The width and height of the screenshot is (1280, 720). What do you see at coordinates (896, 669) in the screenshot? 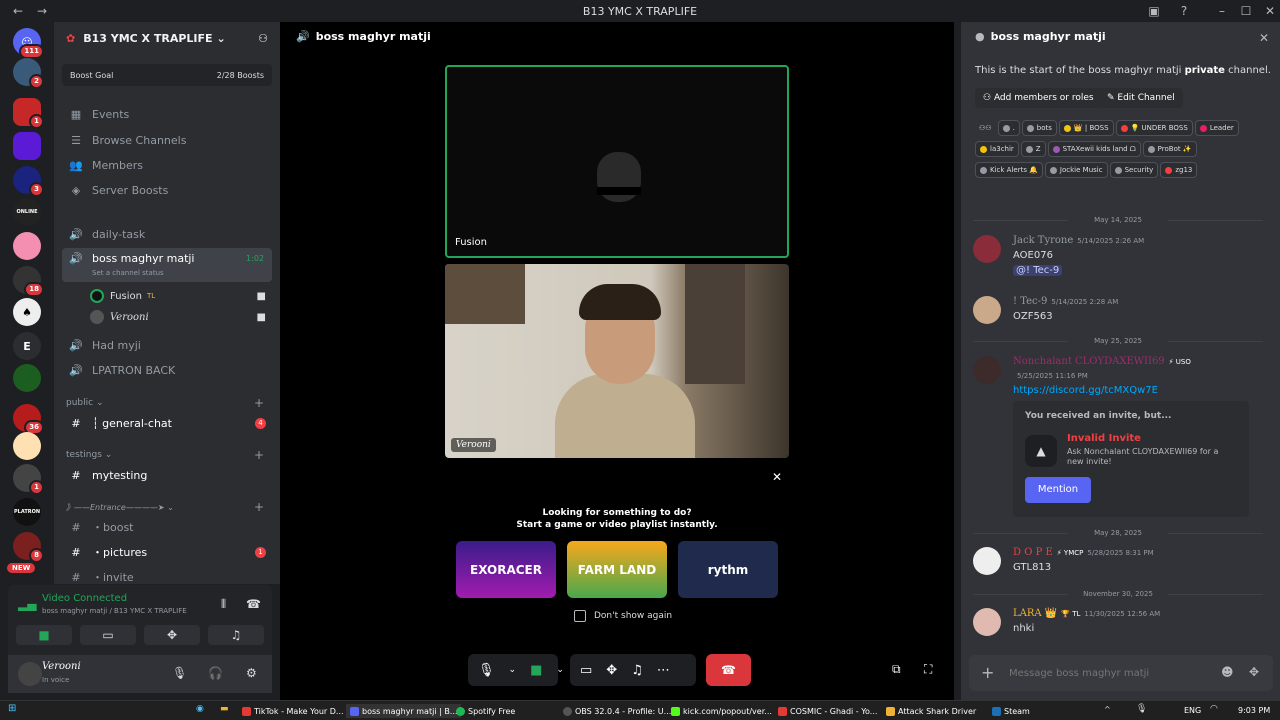
I see `popout-icon: ⧉` at bounding box center [896, 669].